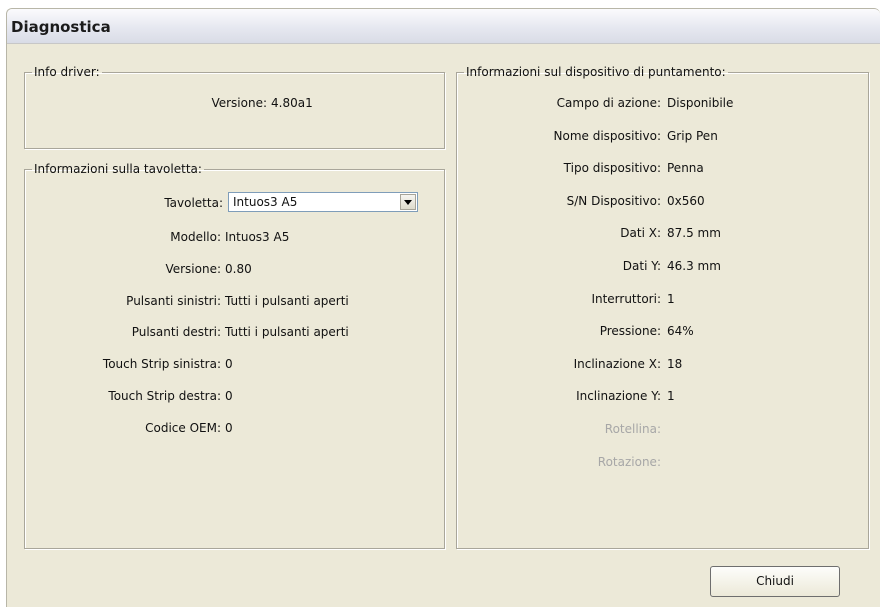 The width and height of the screenshot is (880, 607). I want to click on info-row-value: Disponibile, so click(700, 103).